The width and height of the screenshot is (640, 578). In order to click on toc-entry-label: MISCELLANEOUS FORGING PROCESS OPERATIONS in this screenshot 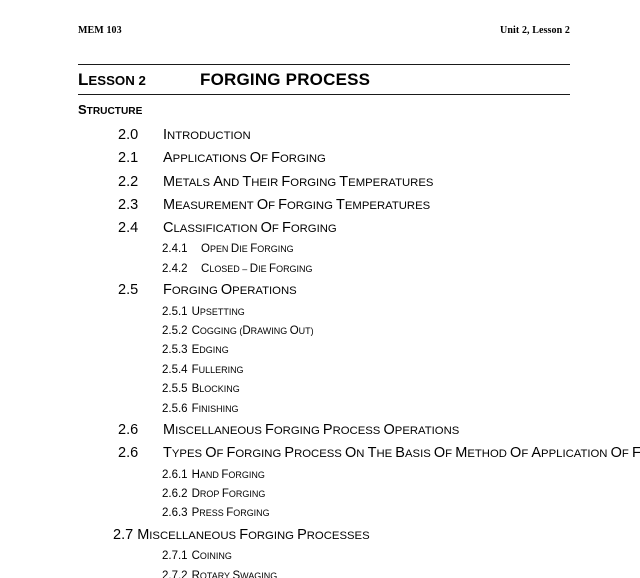, I will do `click(311, 430)`.